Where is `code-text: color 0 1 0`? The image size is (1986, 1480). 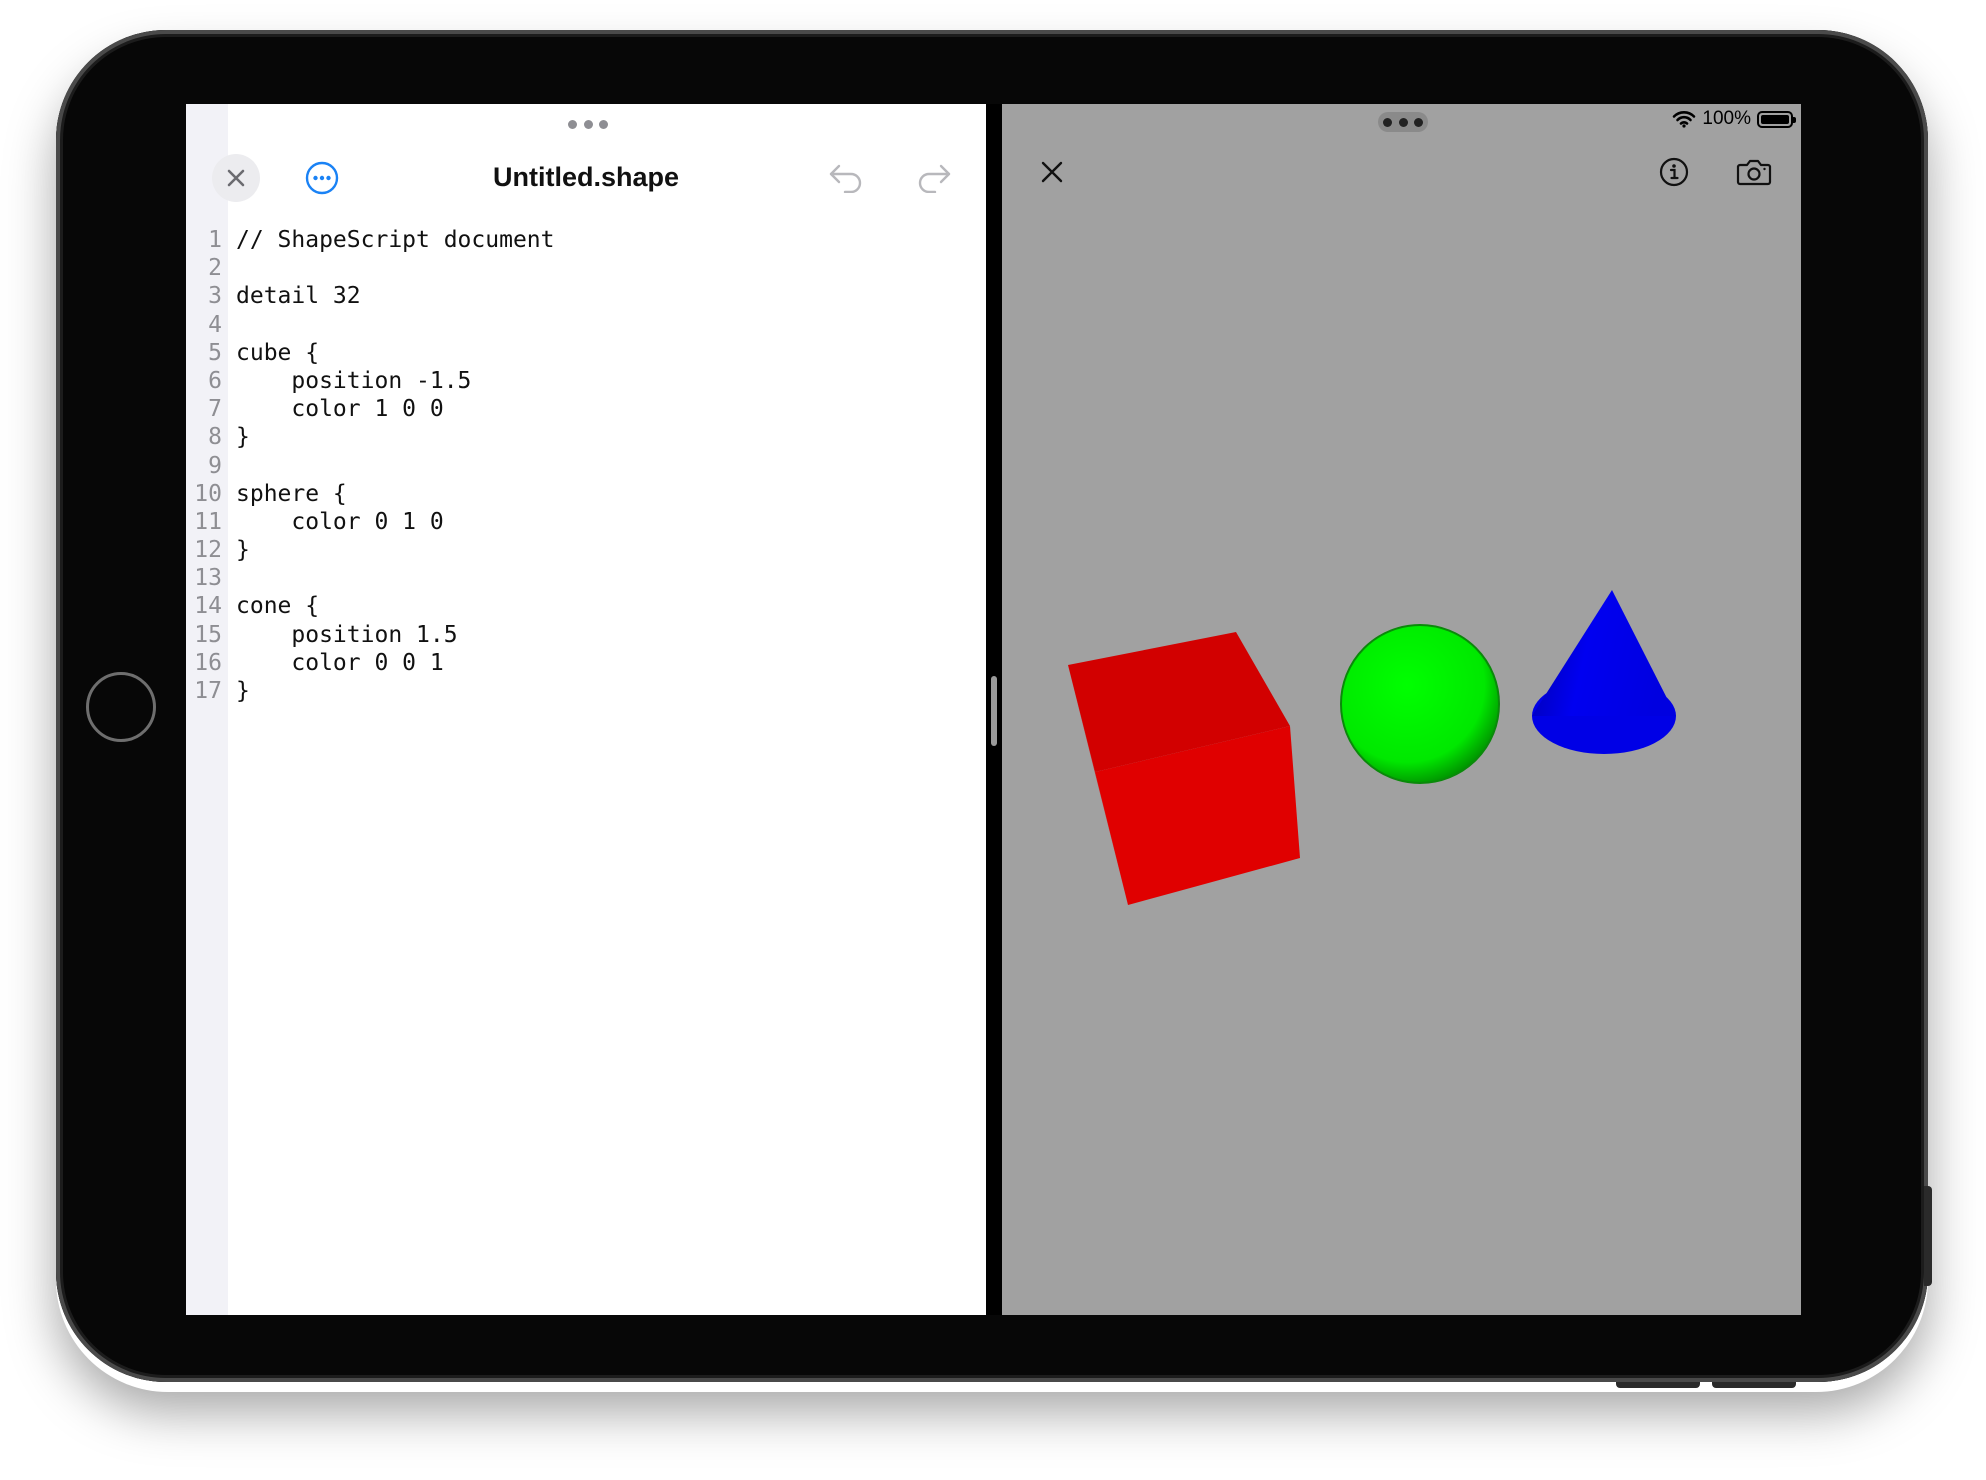
code-text: color 0 1 0 is located at coordinates (339, 522).